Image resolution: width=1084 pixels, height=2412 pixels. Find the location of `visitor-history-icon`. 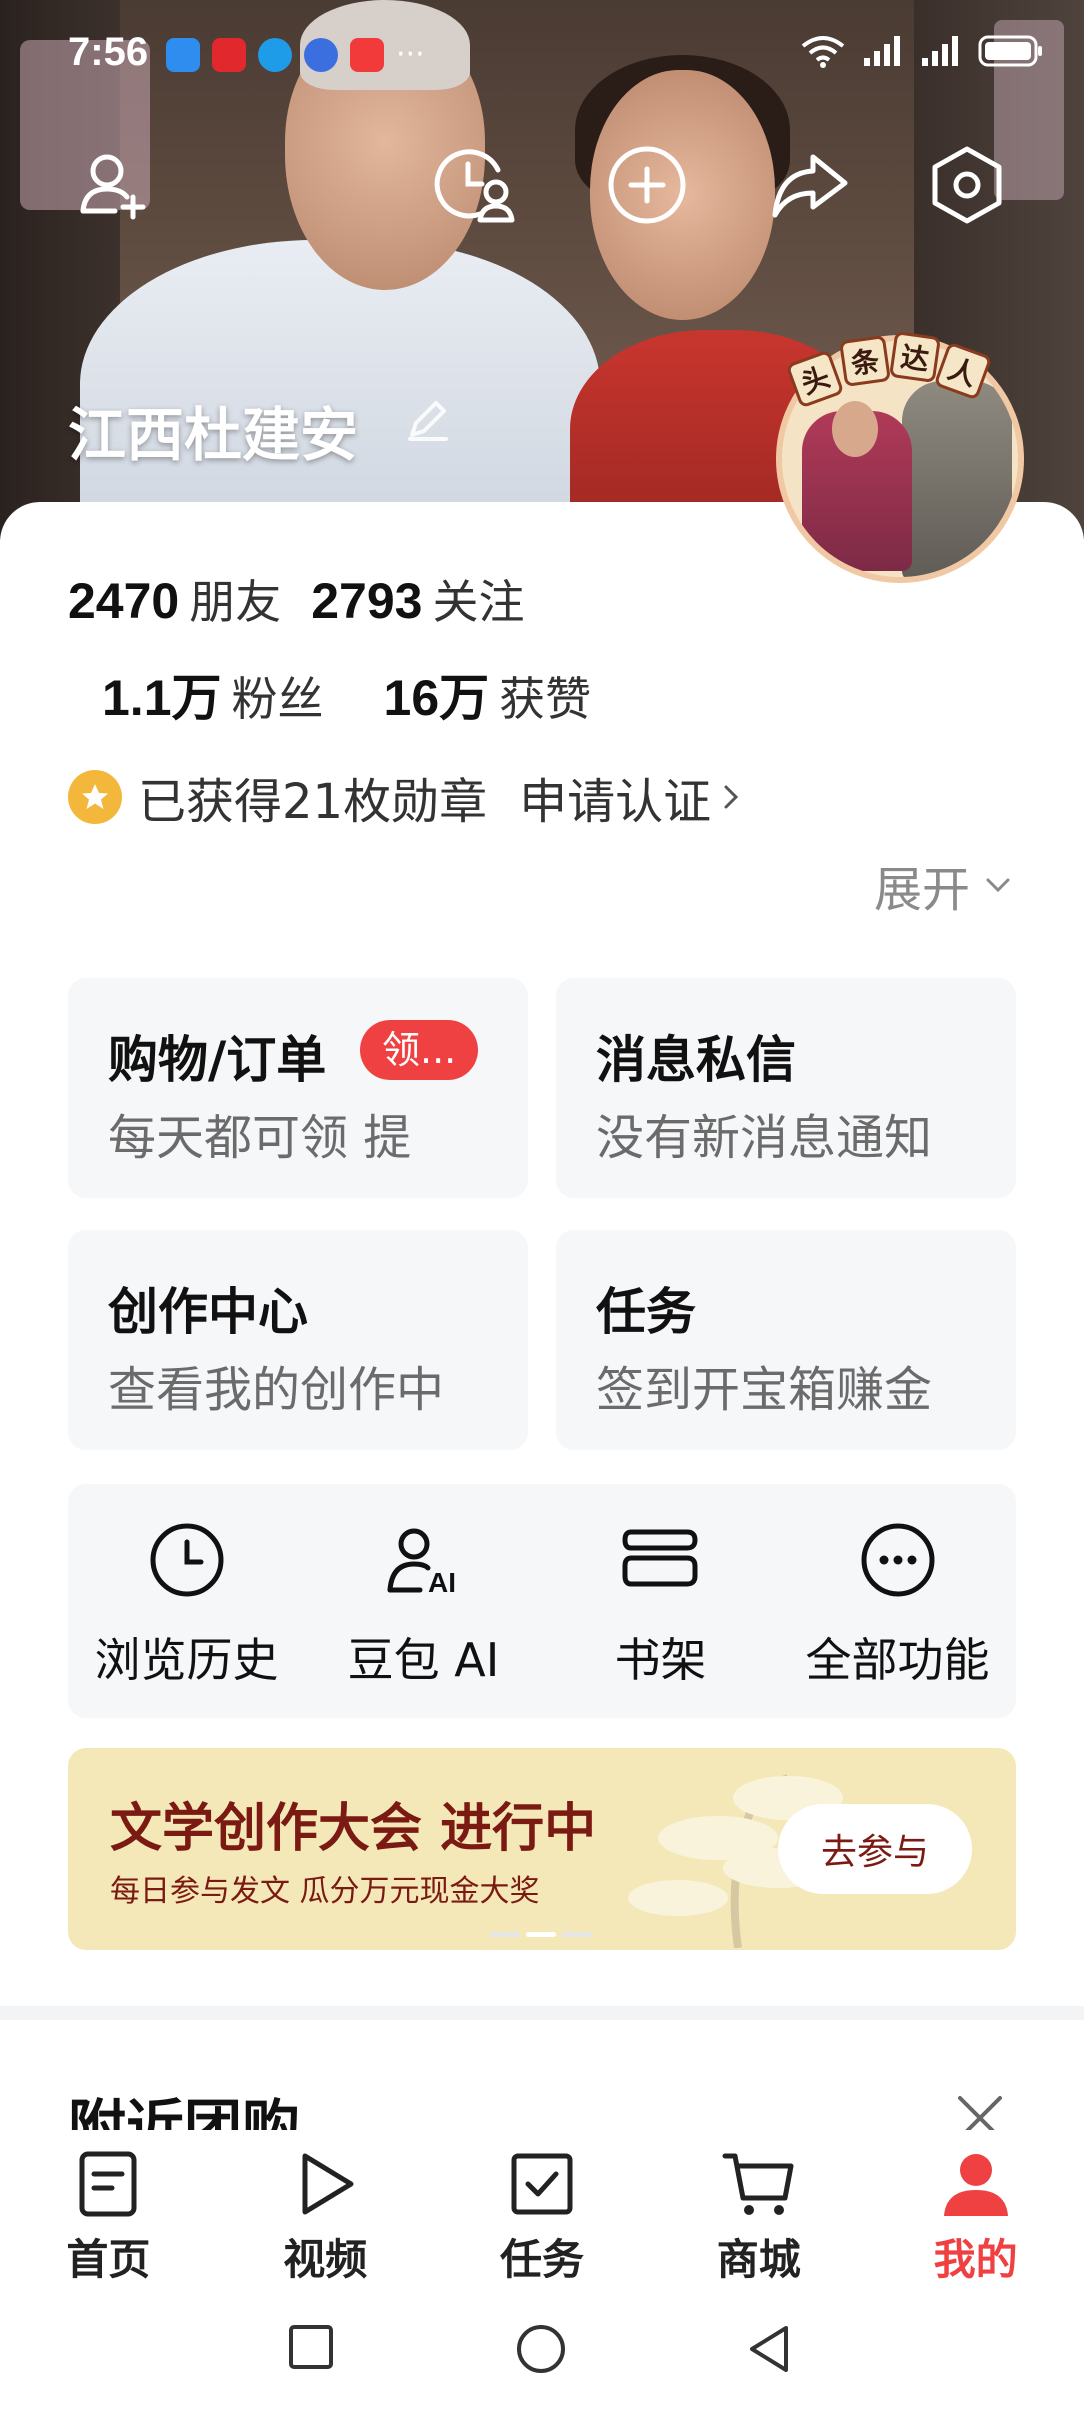

visitor-history-icon is located at coordinates (474, 186).